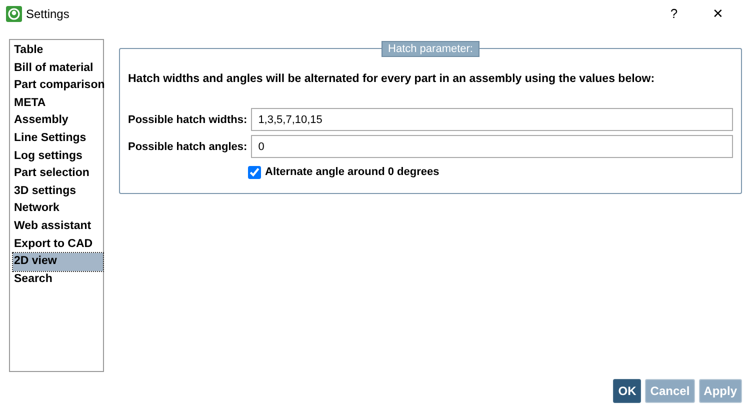 The height and width of the screenshot is (411, 750). I want to click on sidebar-item: 2D view, so click(58, 262).